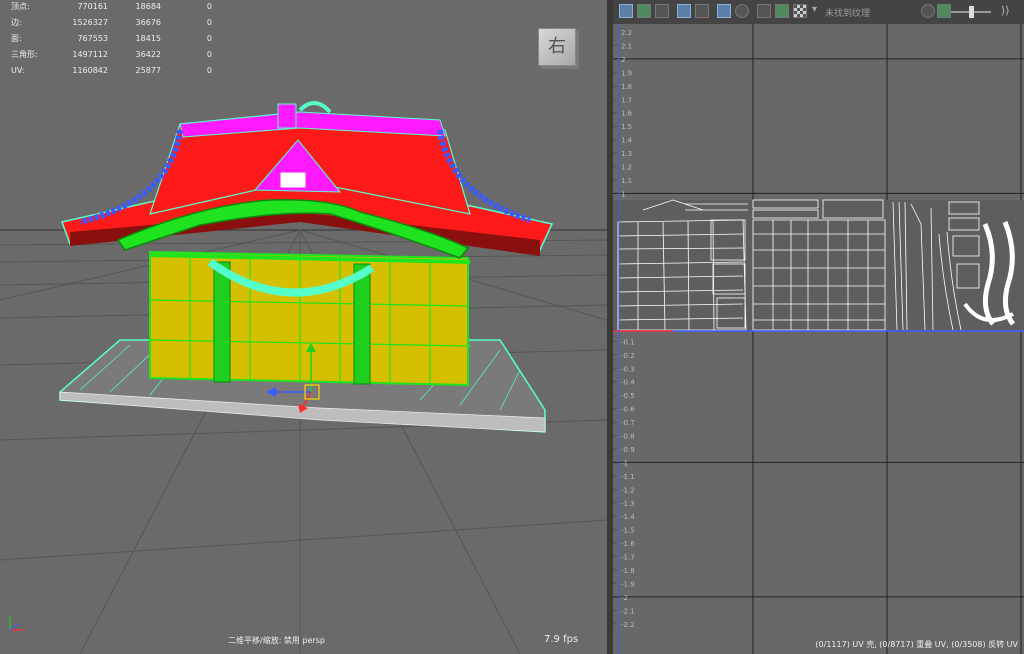 The image size is (1024, 654). What do you see at coordinates (626, 127) in the screenshot?
I see `uv-axis-label: 1.5` at bounding box center [626, 127].